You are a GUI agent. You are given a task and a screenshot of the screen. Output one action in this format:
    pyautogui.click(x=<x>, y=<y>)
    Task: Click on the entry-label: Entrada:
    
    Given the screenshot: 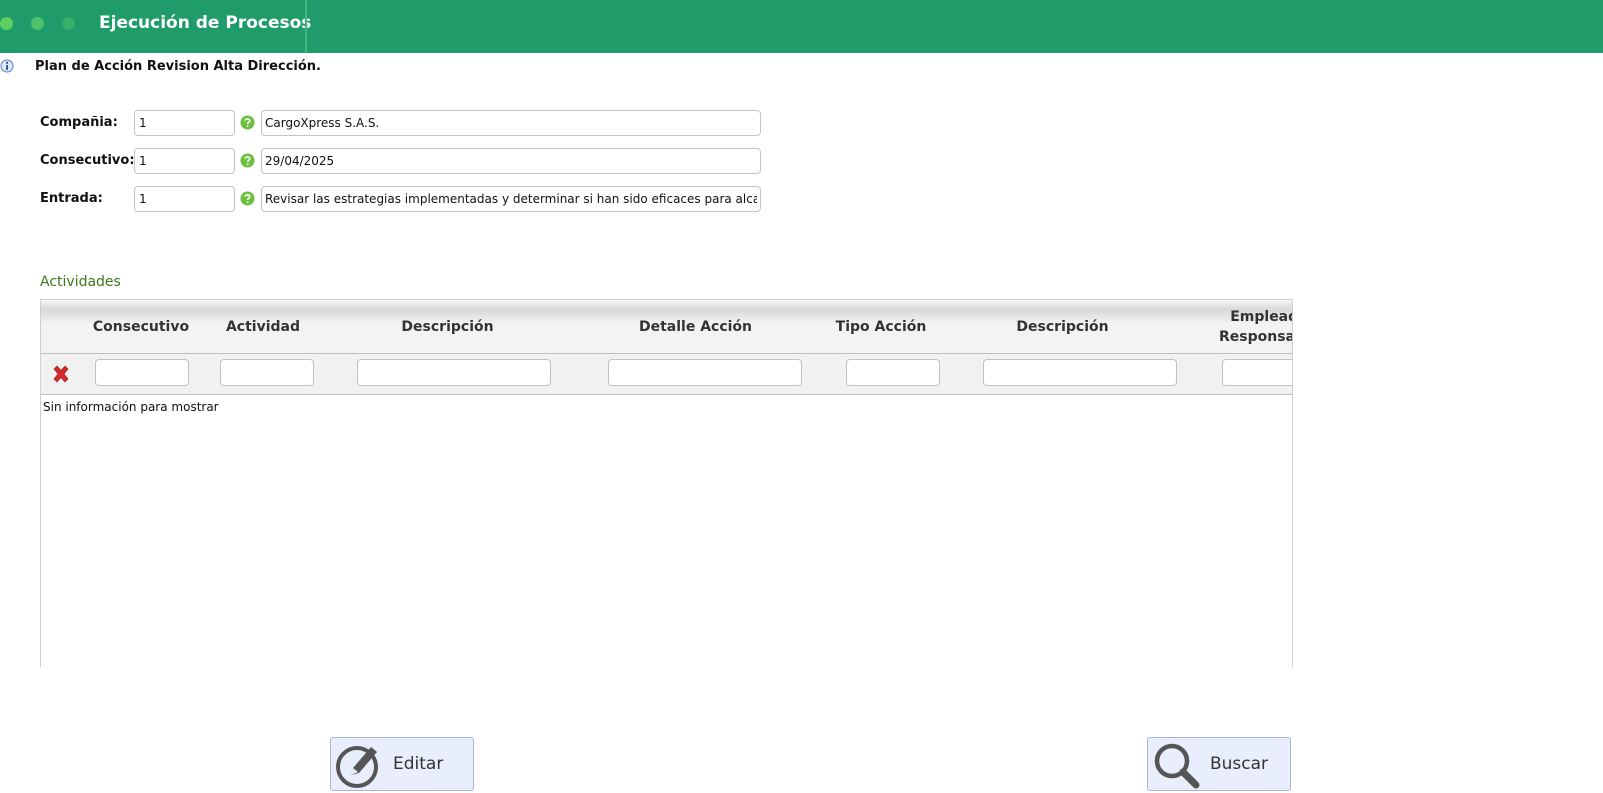 What is the action you would take?
    pyautogui.click(x=71, y=198)
    